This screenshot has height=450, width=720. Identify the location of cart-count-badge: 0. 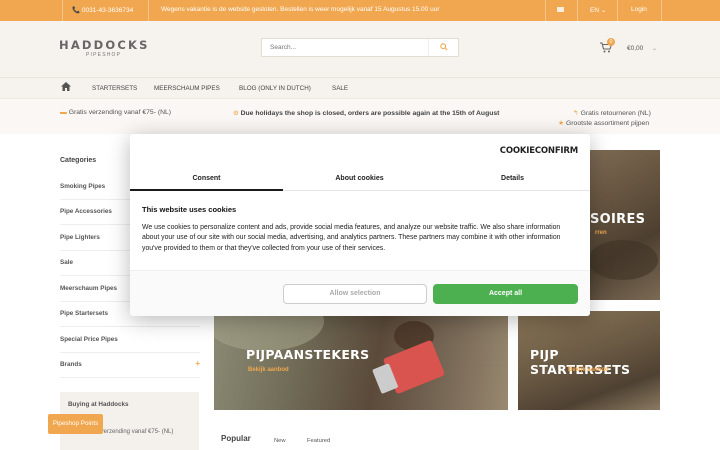
(611, 42).